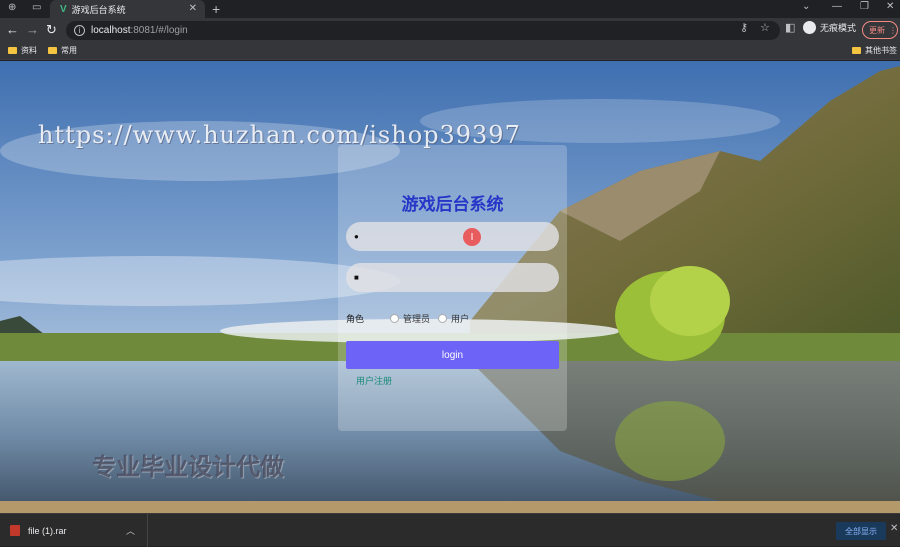 This screenshot has width=900, height=547. I want to click on role-label: 角色, so click(355, 318).